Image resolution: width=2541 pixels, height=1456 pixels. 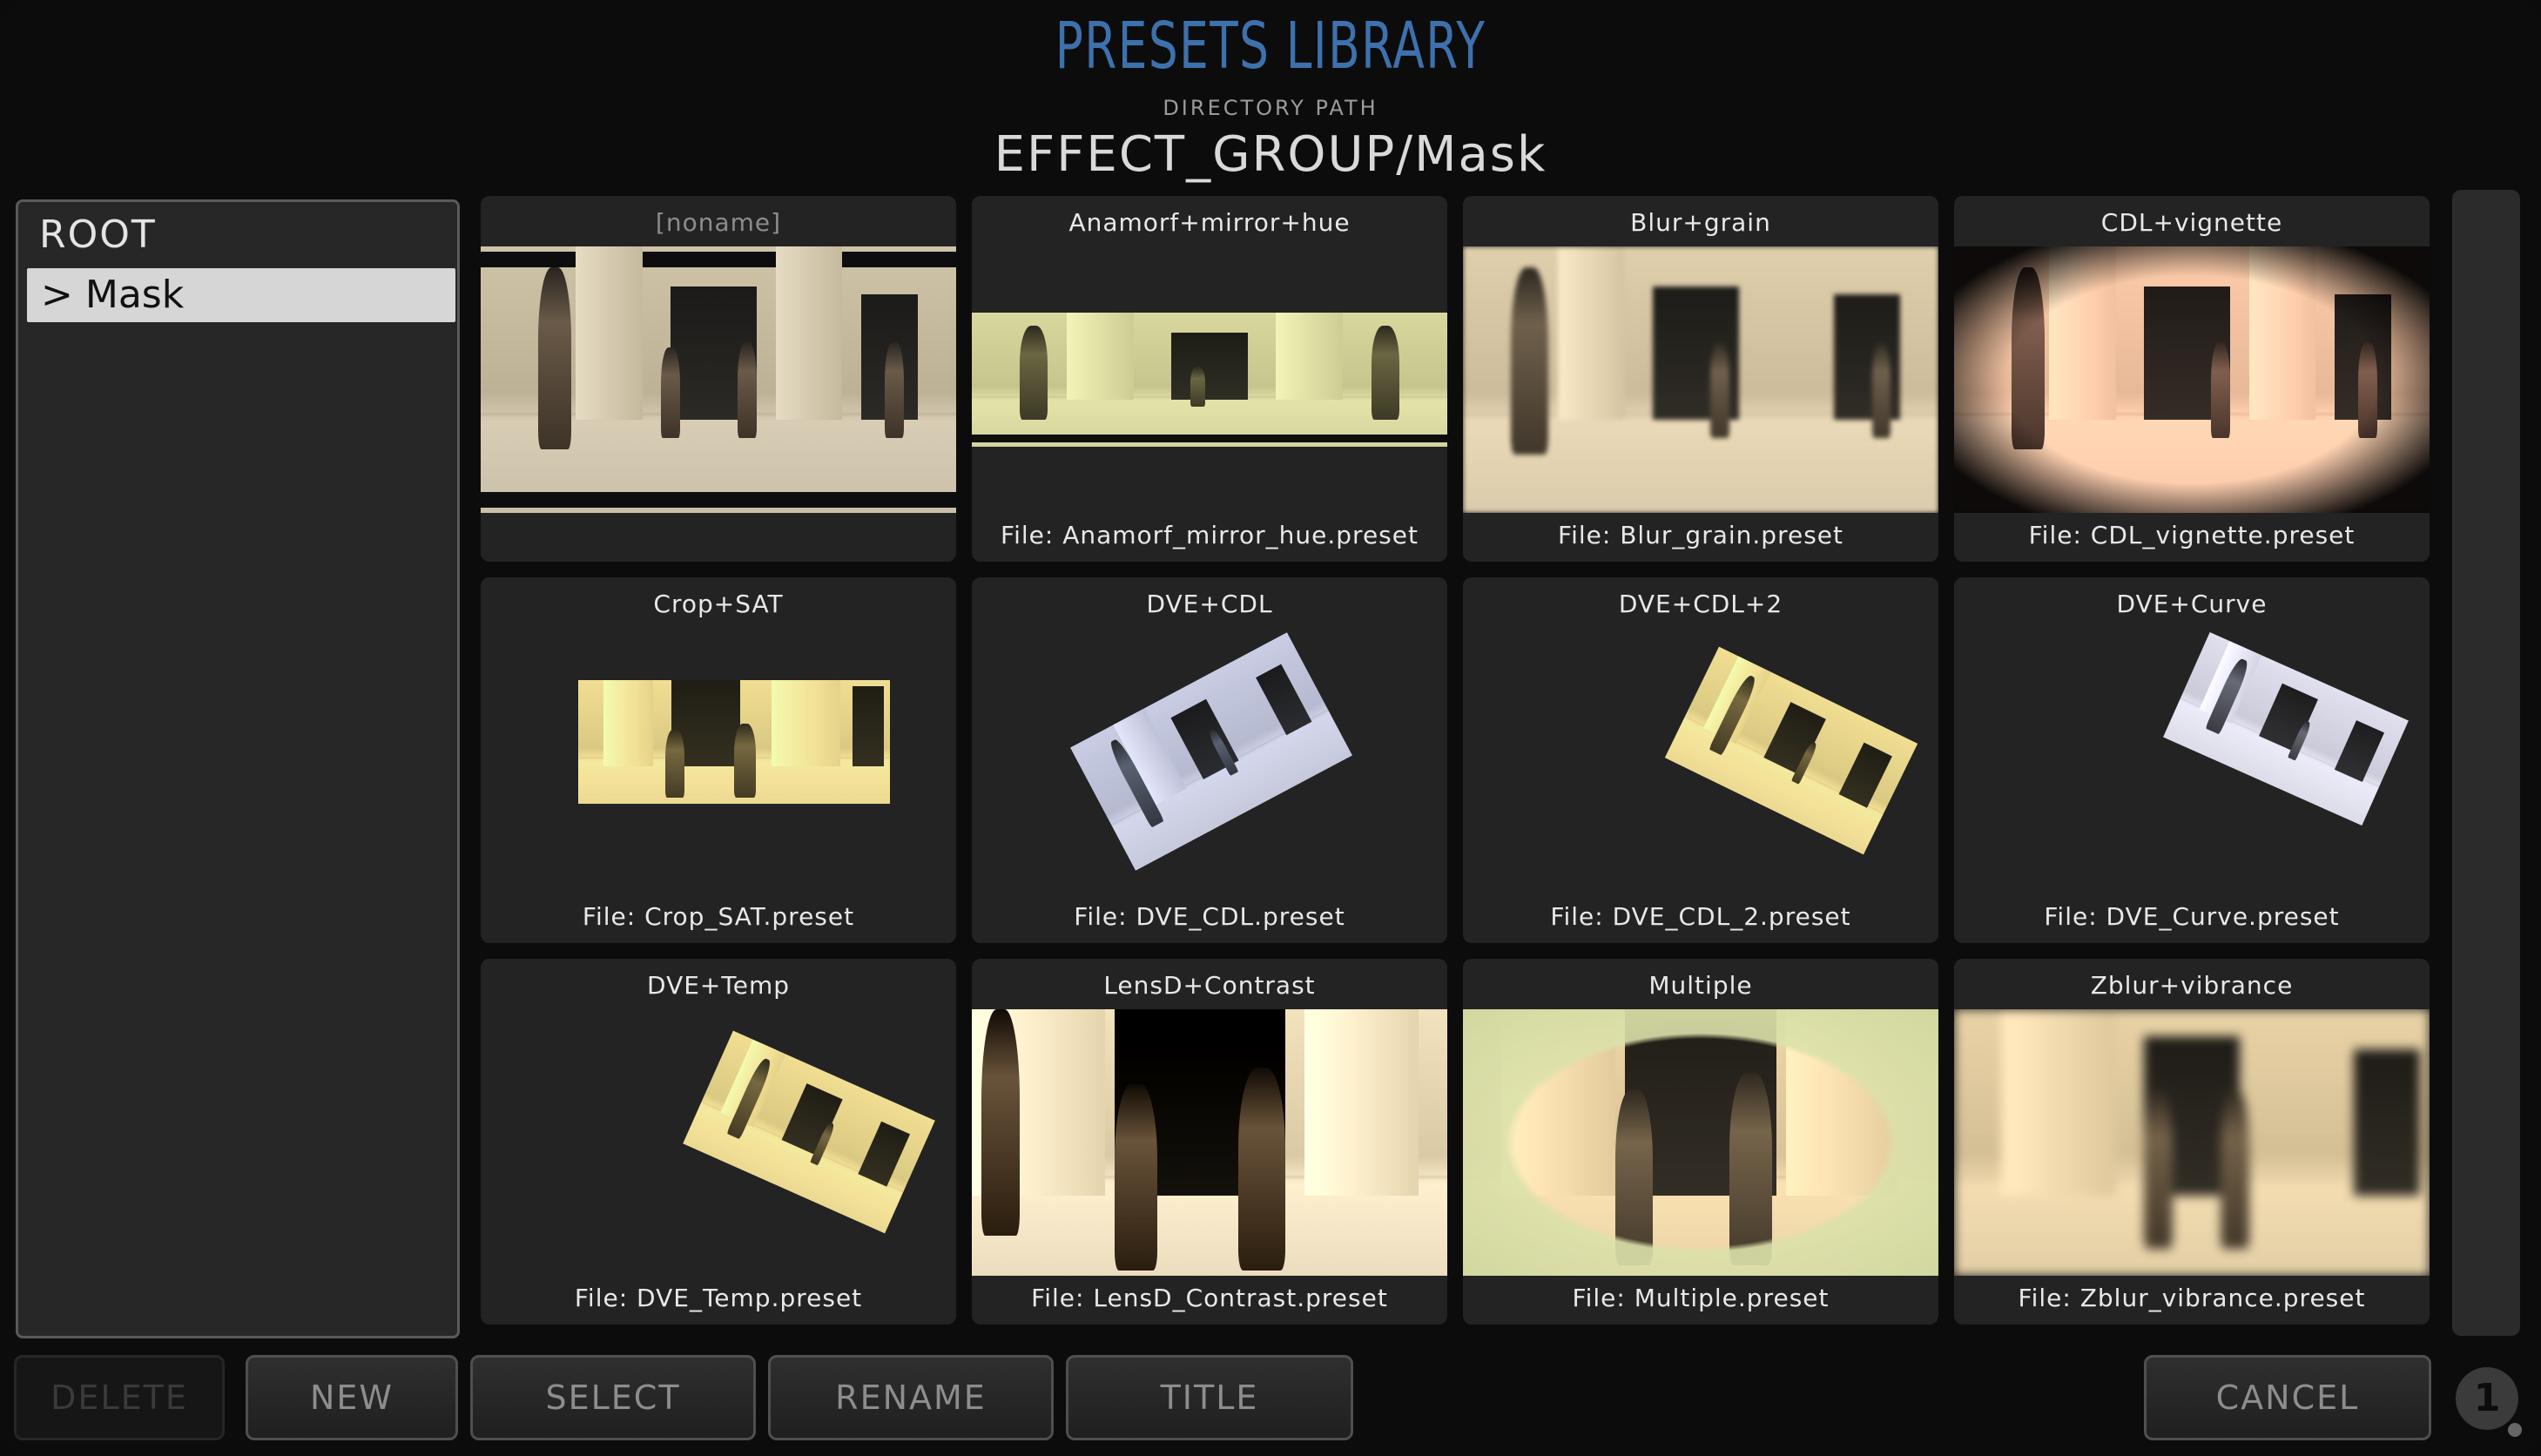 I want to click on preset-file: File: DVE_CDL.preset, so click(x=1209, y=916).